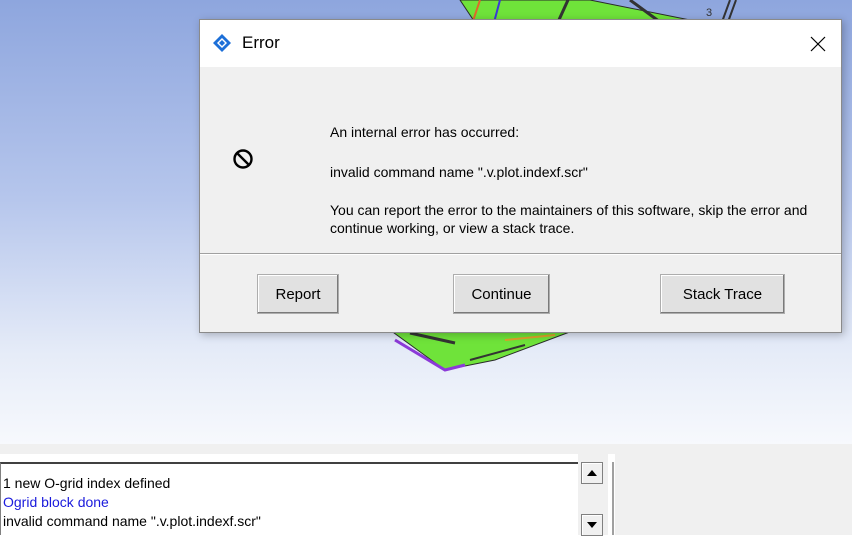 The width and height of the screenshot is (852, 536). What do you see at coordinates (426, 449) in the screenshot?
I see `panel-divider` at bounding box center [426, 449].